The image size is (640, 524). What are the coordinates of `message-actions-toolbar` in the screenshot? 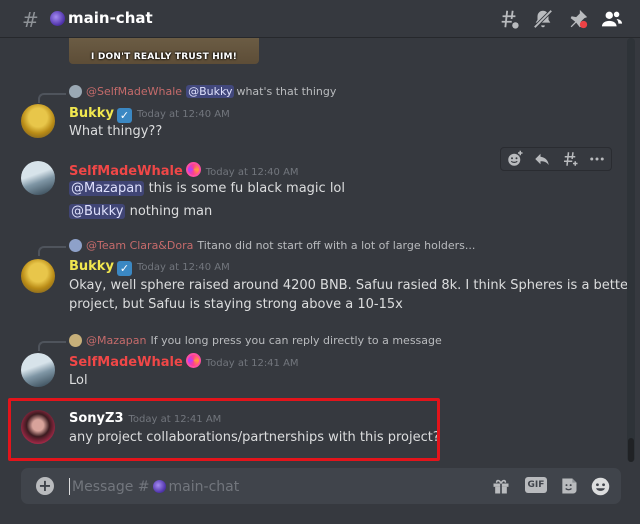 It's located at (556, 159).